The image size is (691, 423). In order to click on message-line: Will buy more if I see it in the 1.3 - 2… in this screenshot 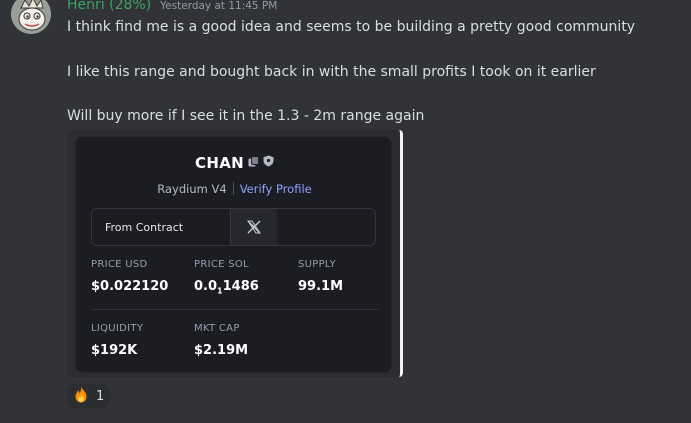, I will do `click(246, 116)`.